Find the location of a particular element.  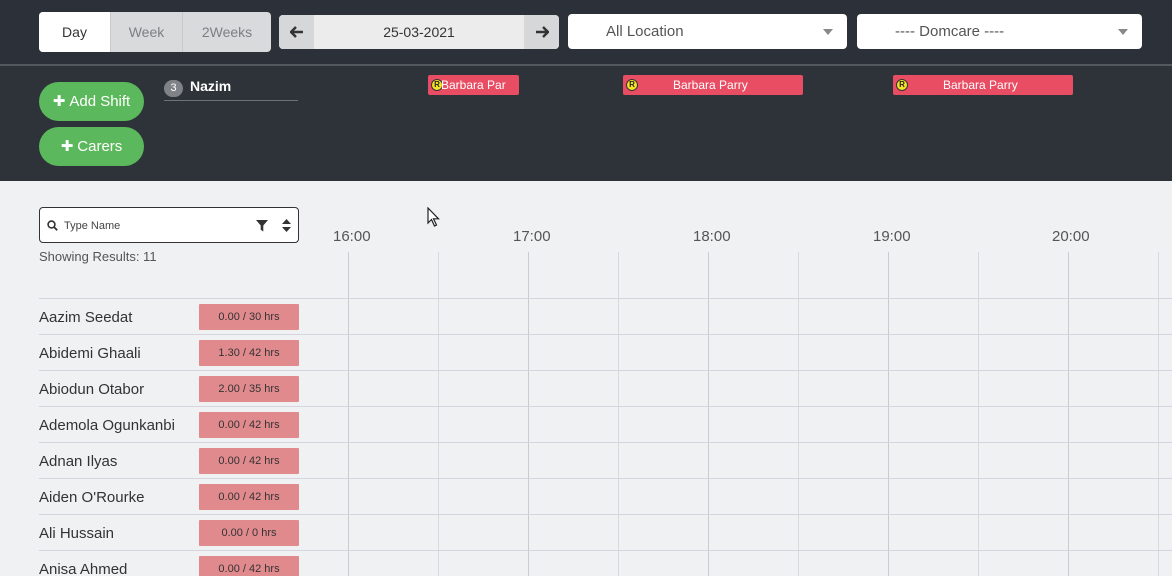

shift-label: Barbara Par is located at coordinates (473, 85).